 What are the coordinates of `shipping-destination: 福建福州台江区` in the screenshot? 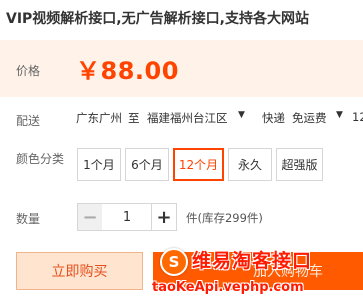 It's located at (187, 118).